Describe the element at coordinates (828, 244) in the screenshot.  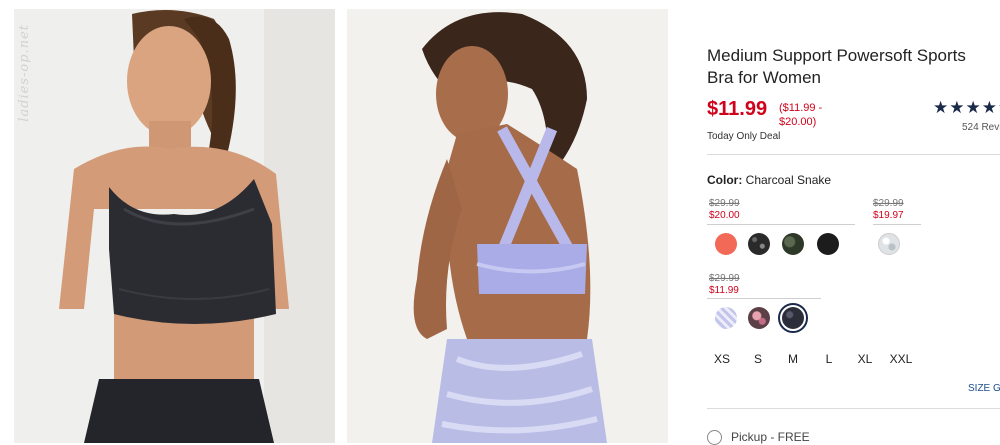
I see `color-swatch-black` at that location.